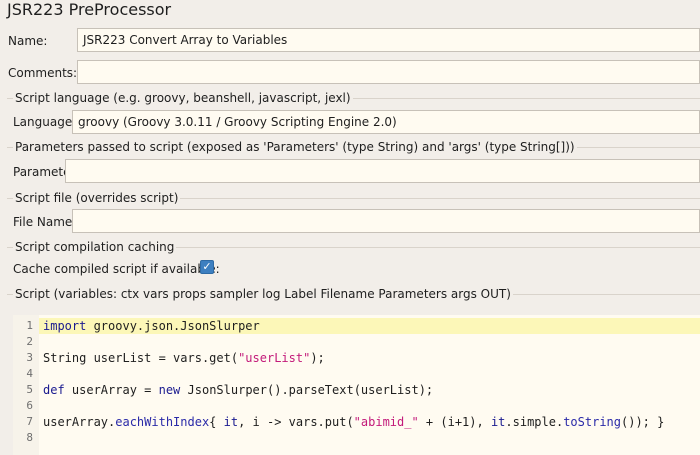 The height and width of the screenshot is (455, 700). What do you see at coordinates (116, 269) in the screenshot?
I see `cache-compiled-label: Cache compiled script if available:` at bounding box center [116, 269].